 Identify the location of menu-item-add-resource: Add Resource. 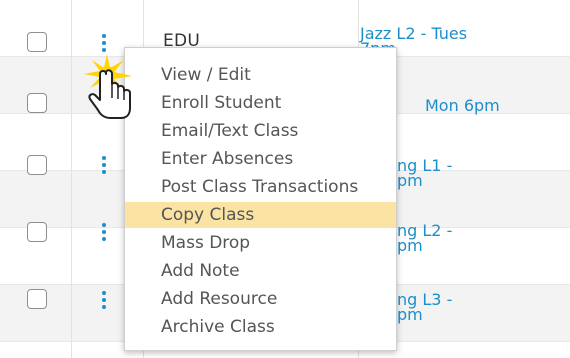
(260, 299).